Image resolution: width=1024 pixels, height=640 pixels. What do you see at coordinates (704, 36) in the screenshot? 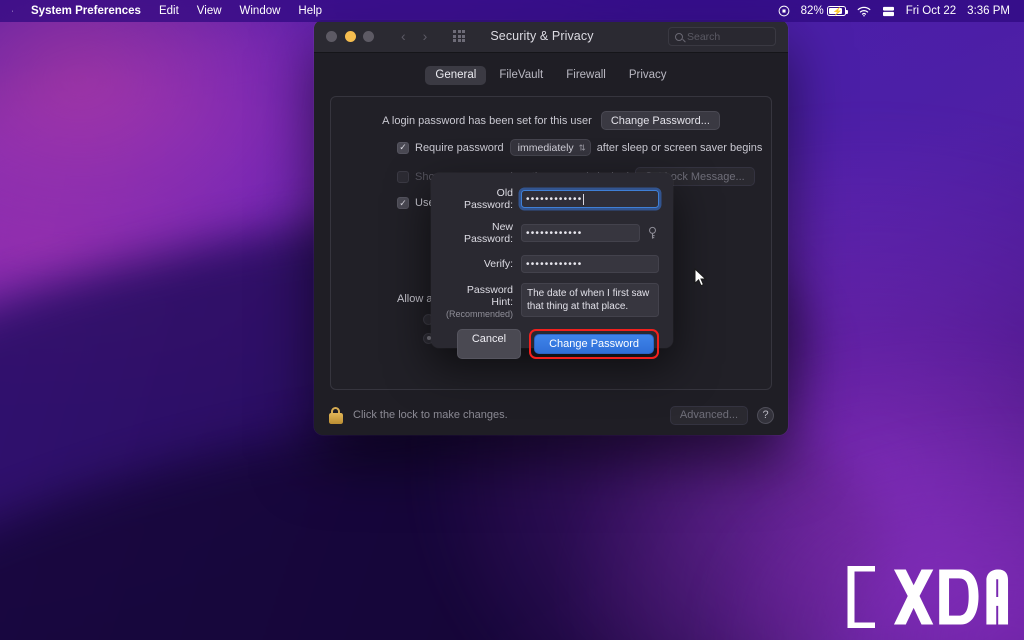
I see `search-placeholder: Search` at bounding box center [704, 36].